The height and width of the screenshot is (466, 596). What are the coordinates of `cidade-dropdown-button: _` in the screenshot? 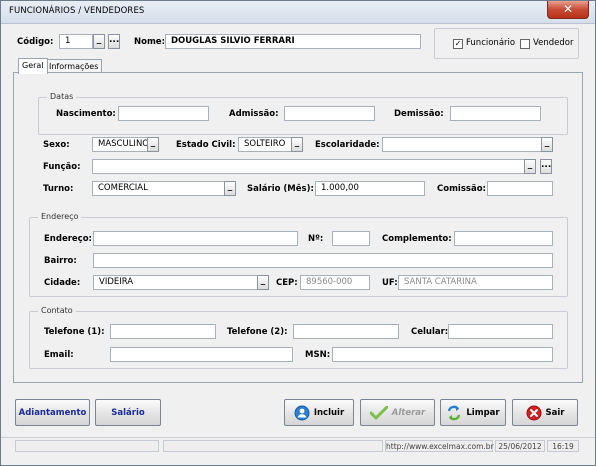 It's located at (263, 282).